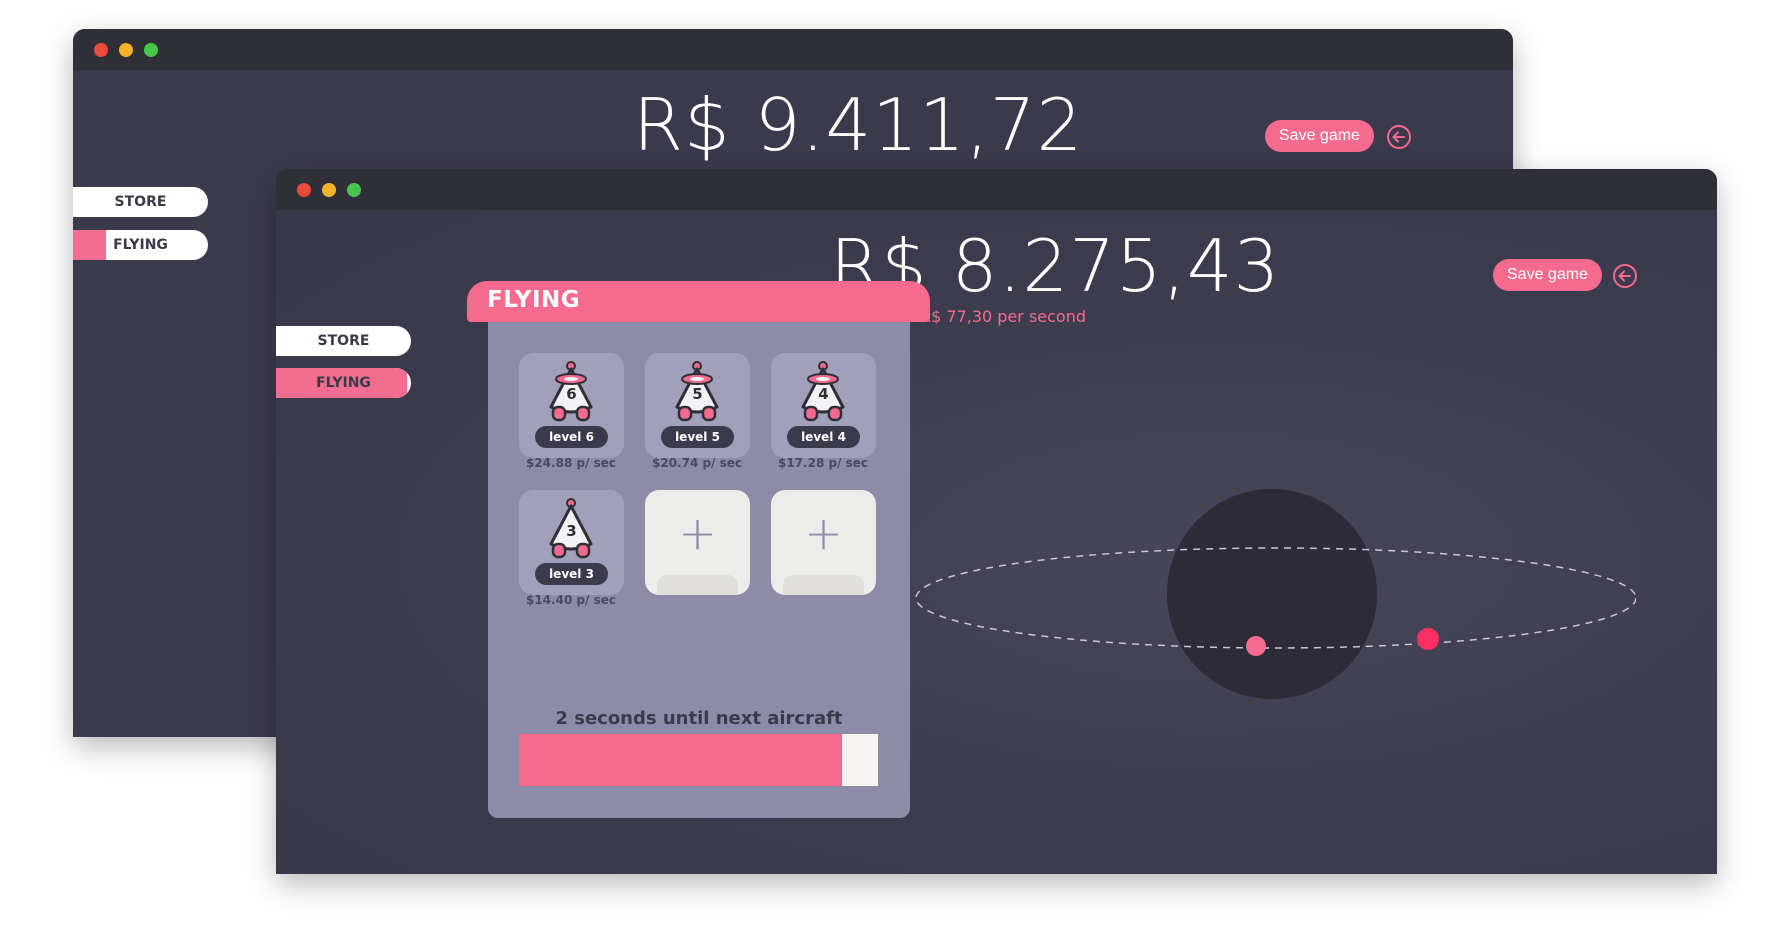 The height and width of the screenshot is (948, 1774). Describe the element at coordinates (697, 437) in the screenshot. I see `aircraft-level-badge: level 5` at that location.